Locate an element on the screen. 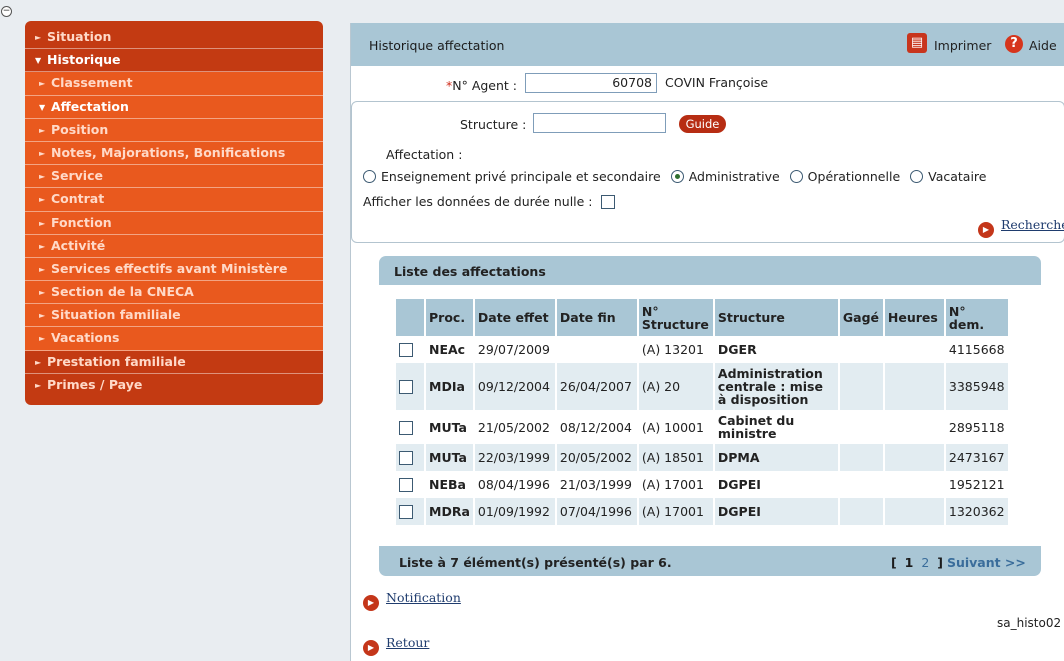 The height and width of the screenshot is (661, 1064). radio-option-vacataire: Vacataire is located at coordinates (948, 176).